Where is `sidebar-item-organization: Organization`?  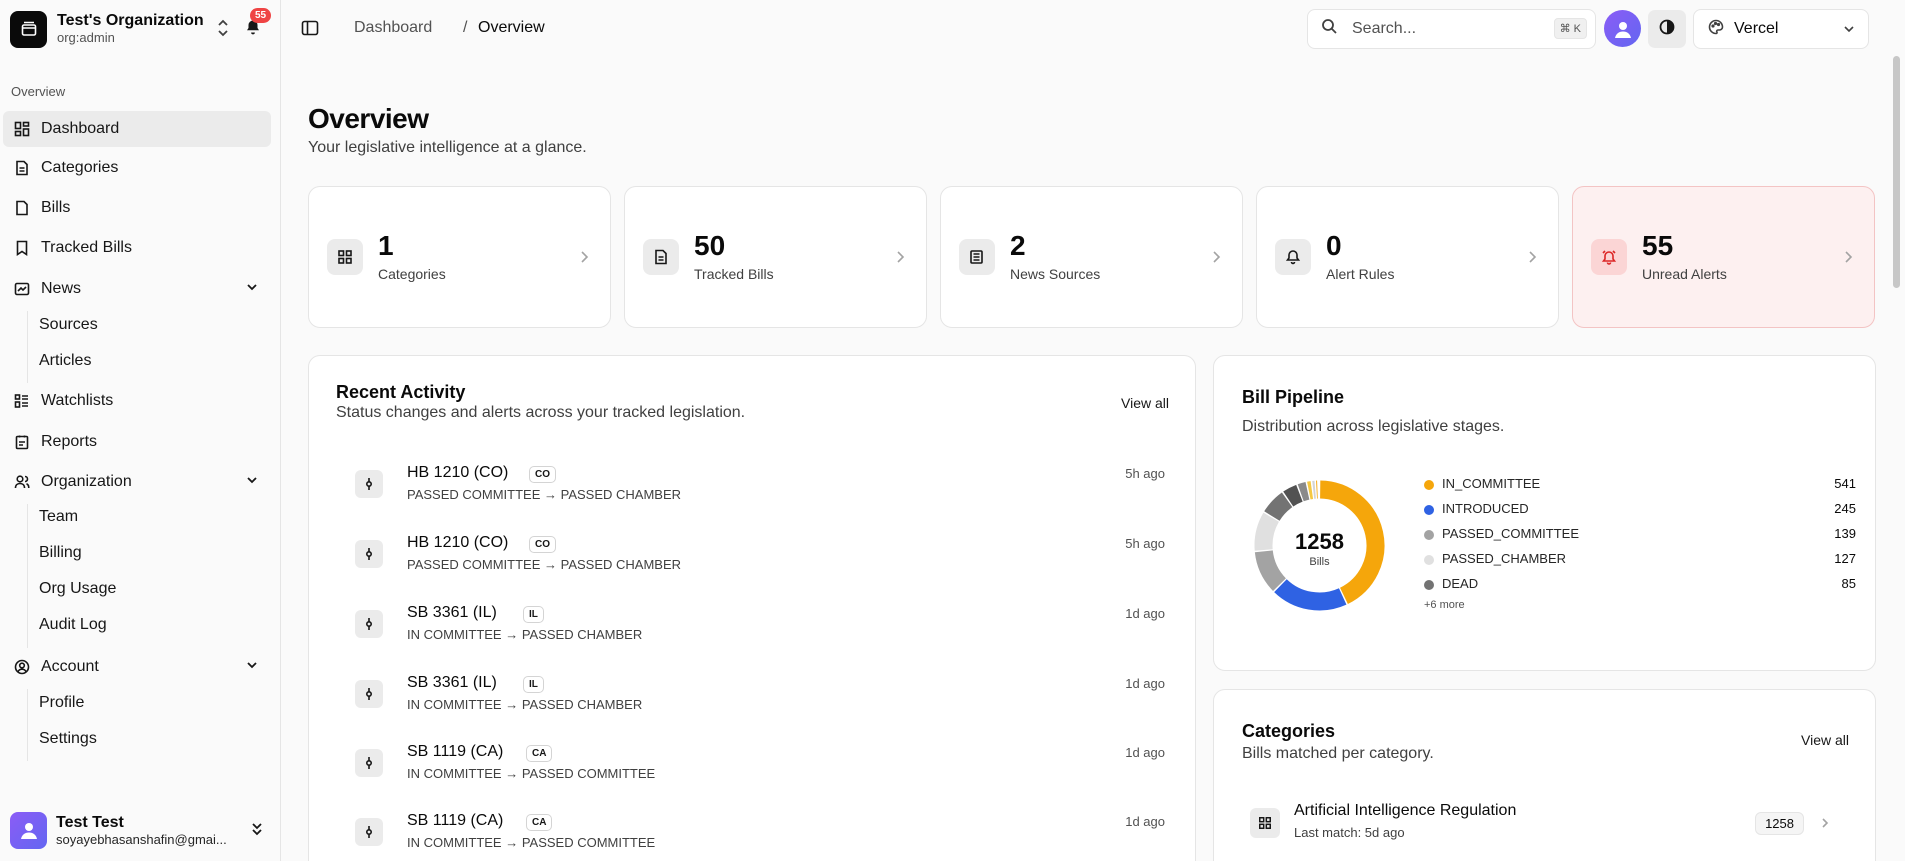
sidebar-item-organization: Organization is located at coordinates (137, 482).